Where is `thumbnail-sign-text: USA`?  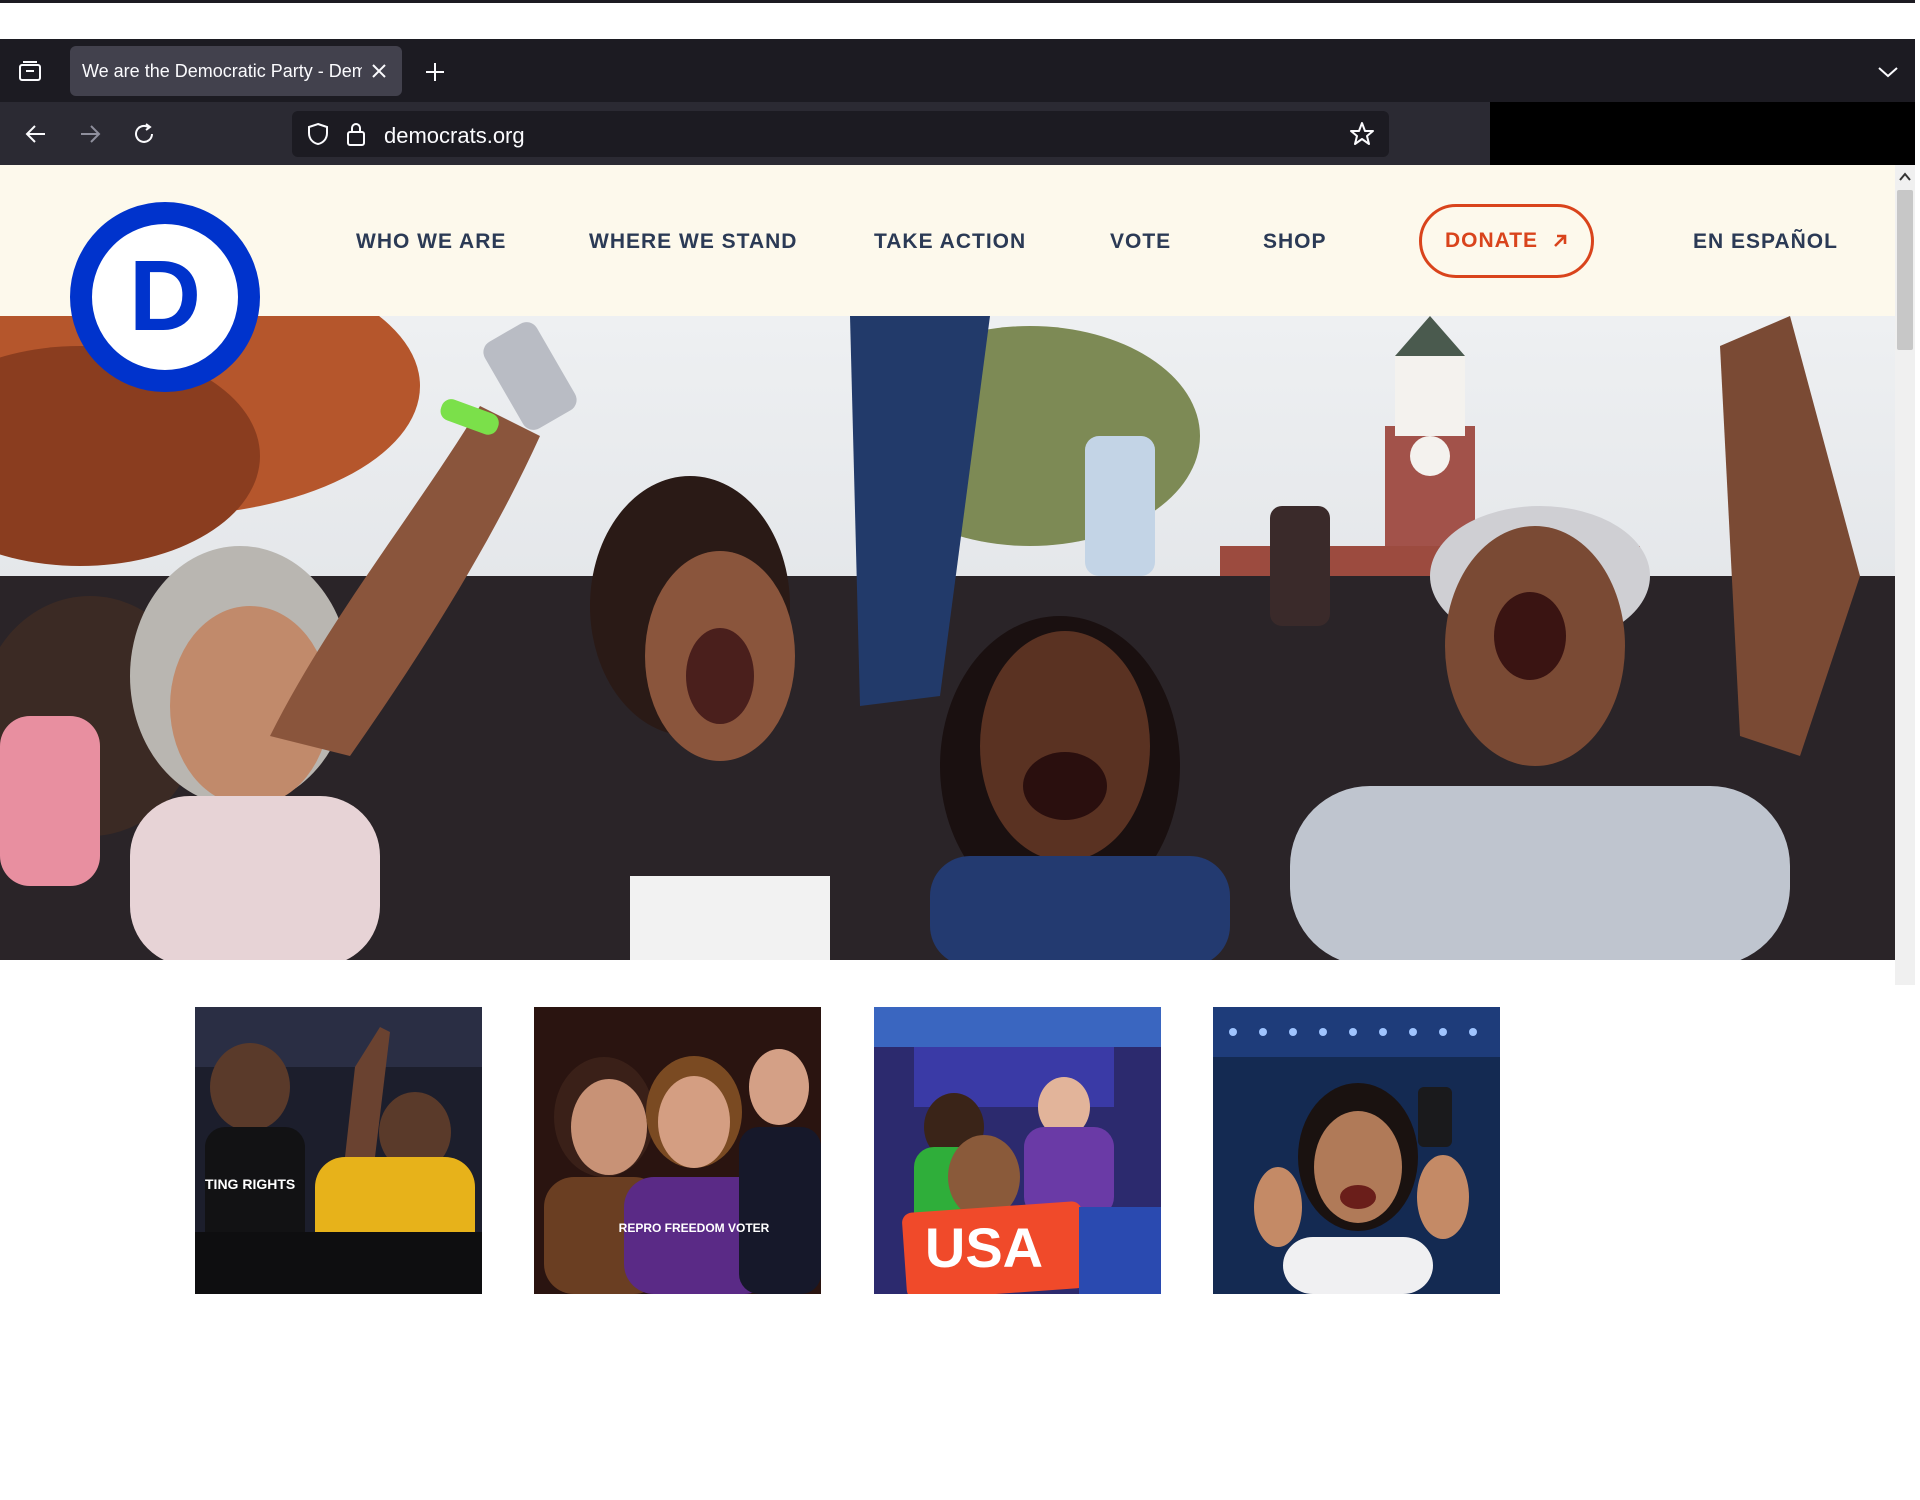
thumbnail-sign-text: USA is located at coordinates (984, 1247).